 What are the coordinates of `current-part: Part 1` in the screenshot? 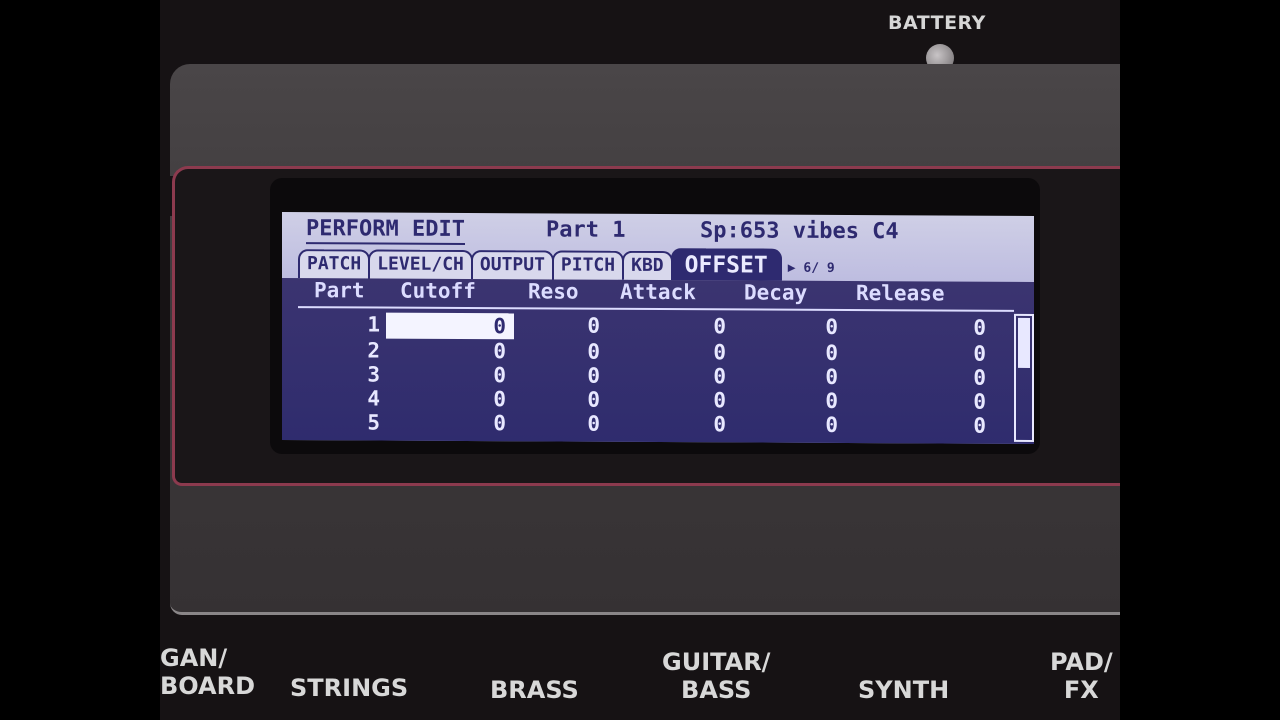 It's located at (586, 230).